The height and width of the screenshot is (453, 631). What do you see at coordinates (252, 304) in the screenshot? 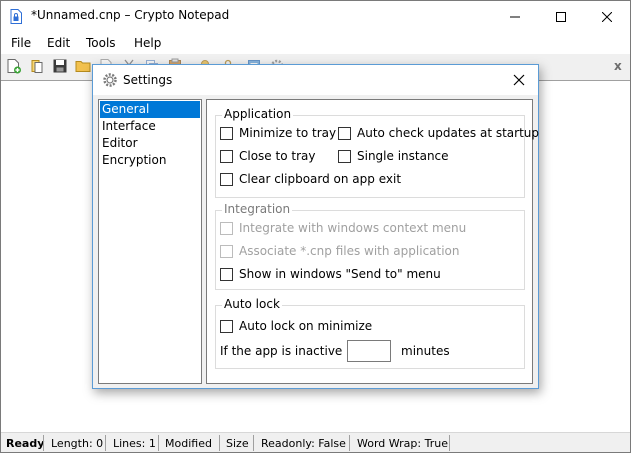
I see `auto-lock-group-title: Auto lock` at bounding box center [252, 304].